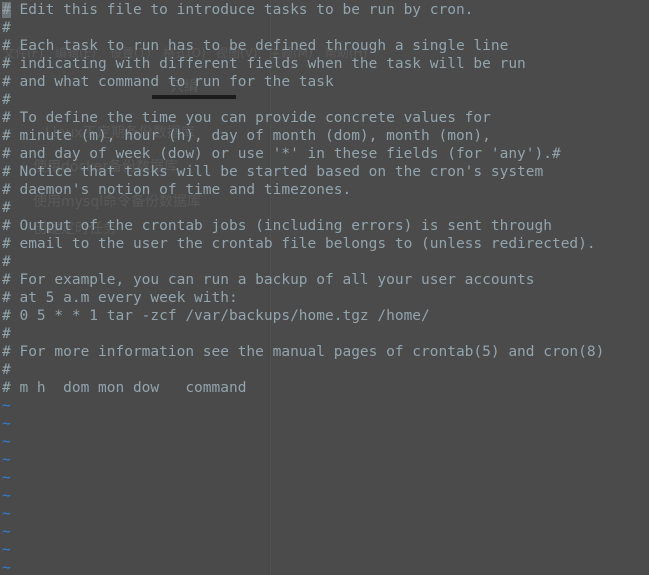  What do you see at coordinates (120, 298) in the screenshot?
I see `buffer-line: # at 5 a.m every week with:` at bounding box center [120, 298].